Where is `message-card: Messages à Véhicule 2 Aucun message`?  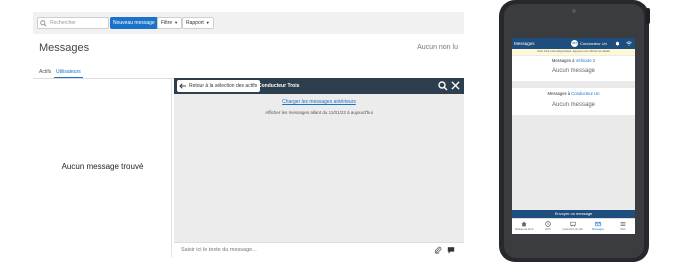 message-card: Messages à Véhicule 2 Aucun message is located at coordinates (573, 68).